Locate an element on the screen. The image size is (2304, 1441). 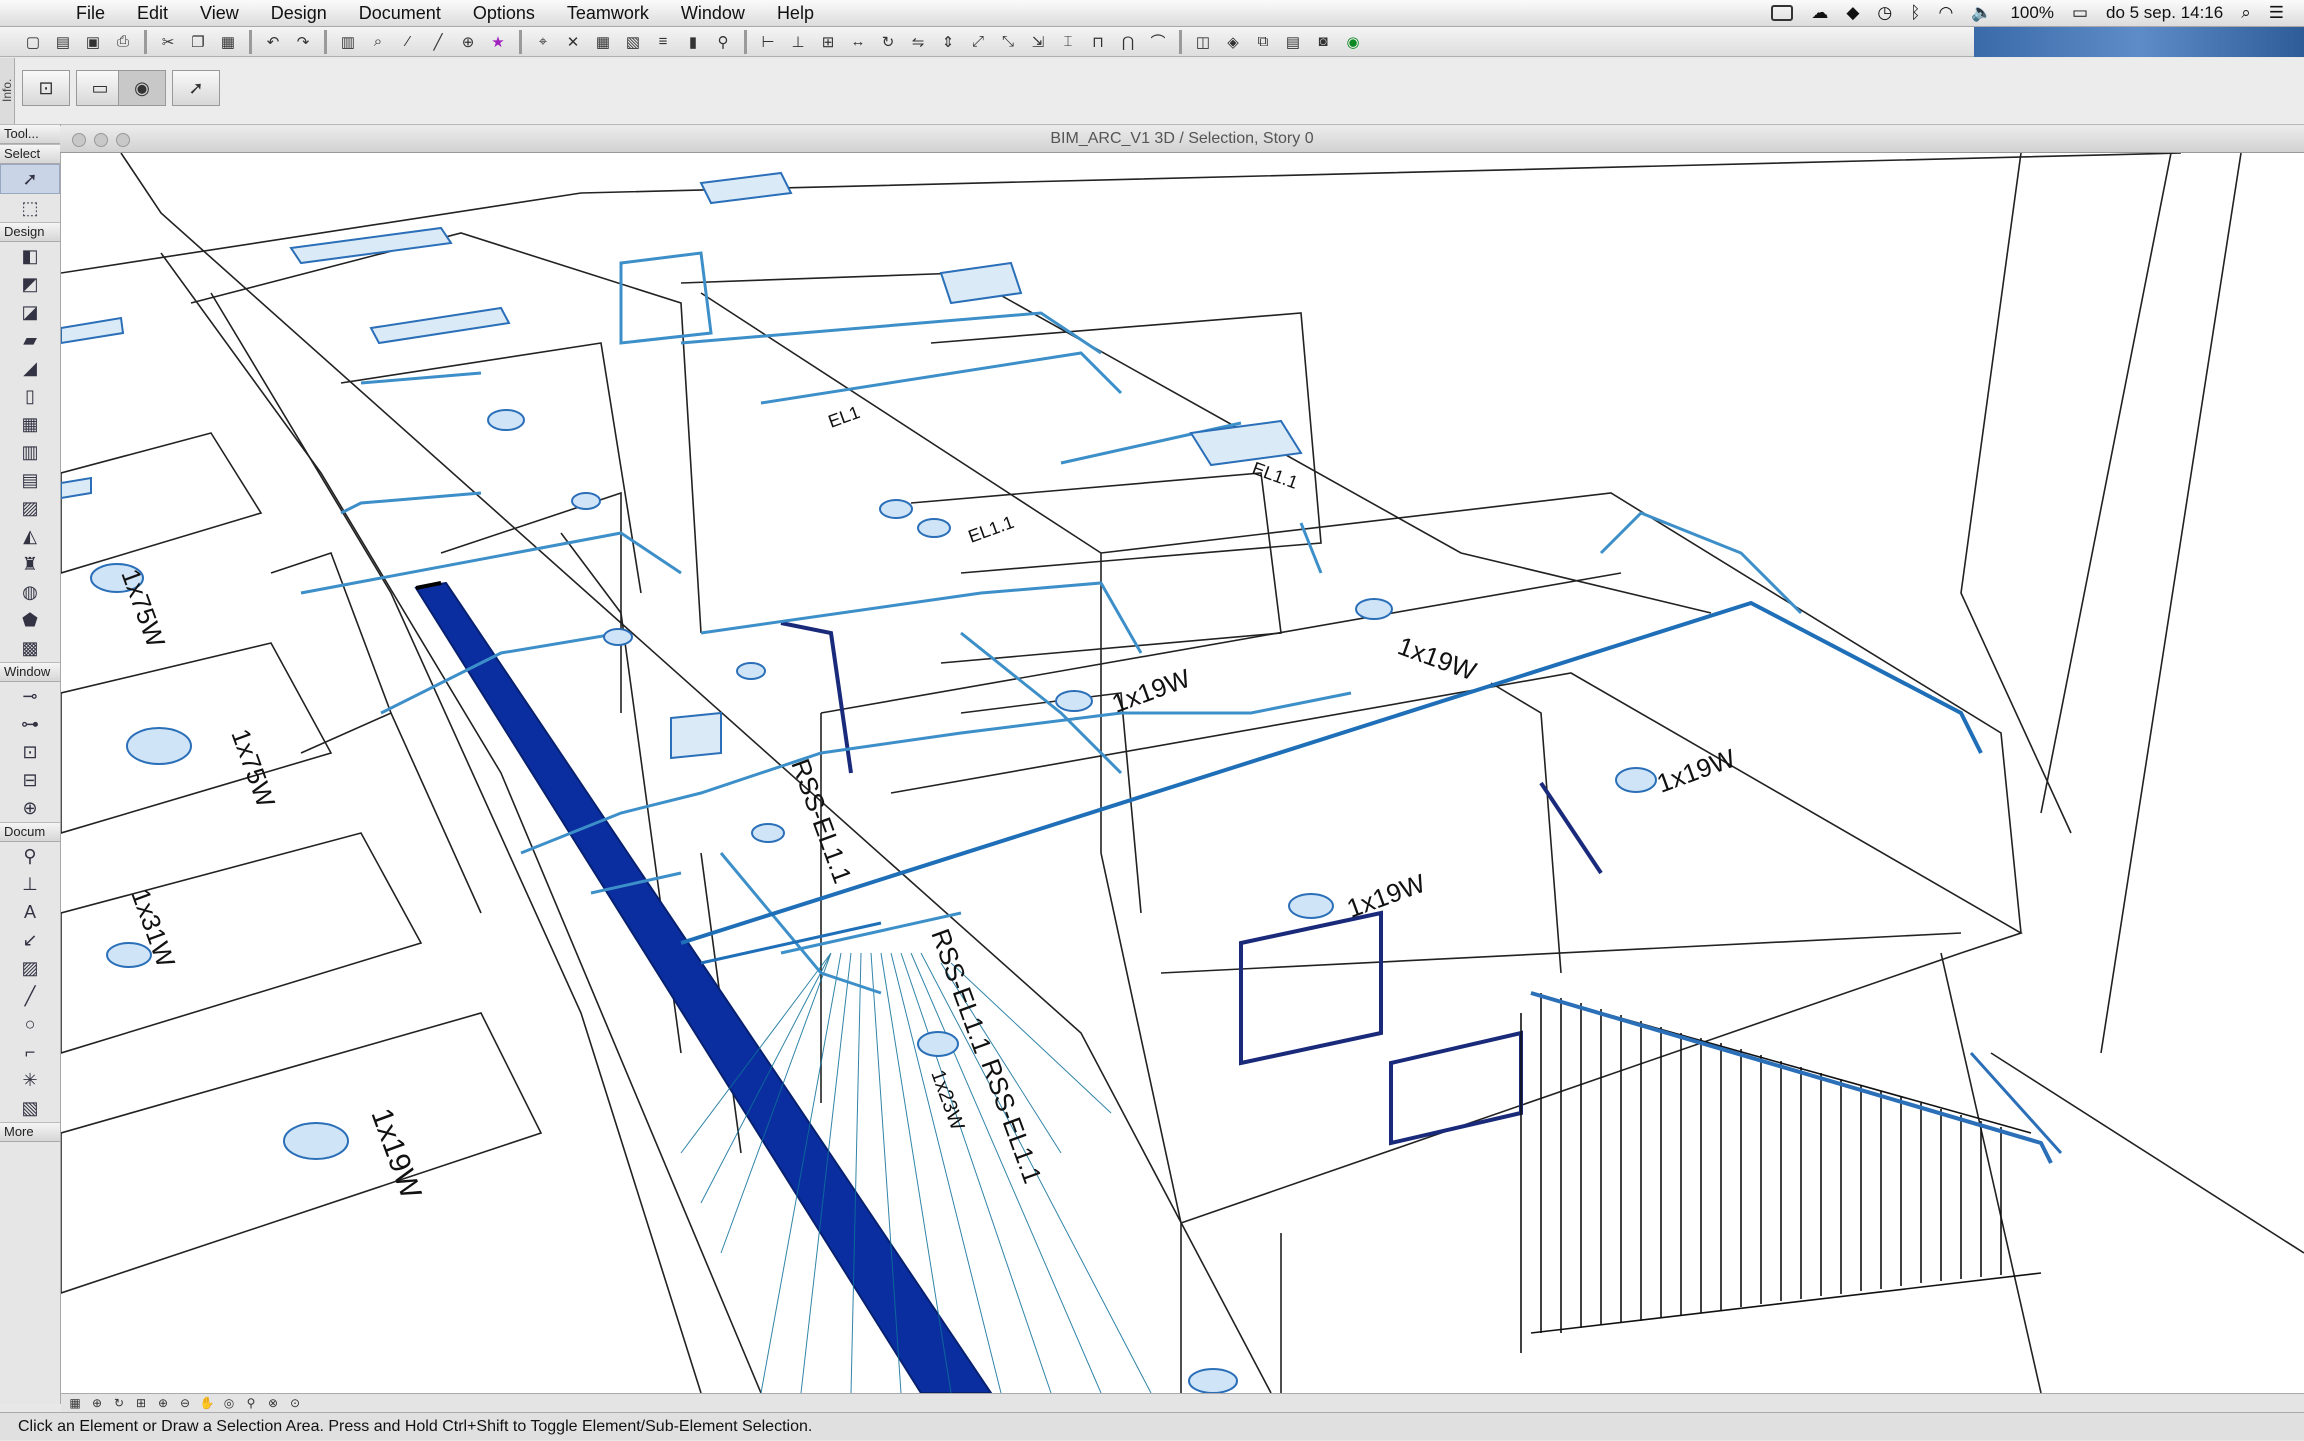
shell-tool-icon: ▯ is located at coordinates (30, 396).